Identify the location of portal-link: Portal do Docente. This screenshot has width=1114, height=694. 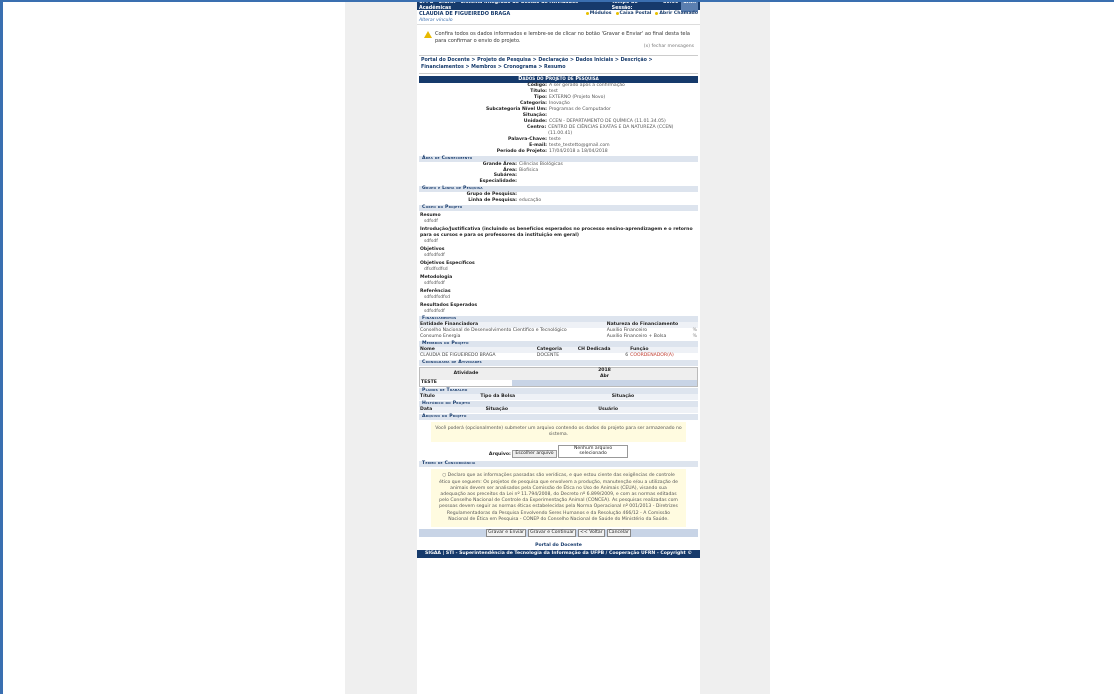
(558, 546).